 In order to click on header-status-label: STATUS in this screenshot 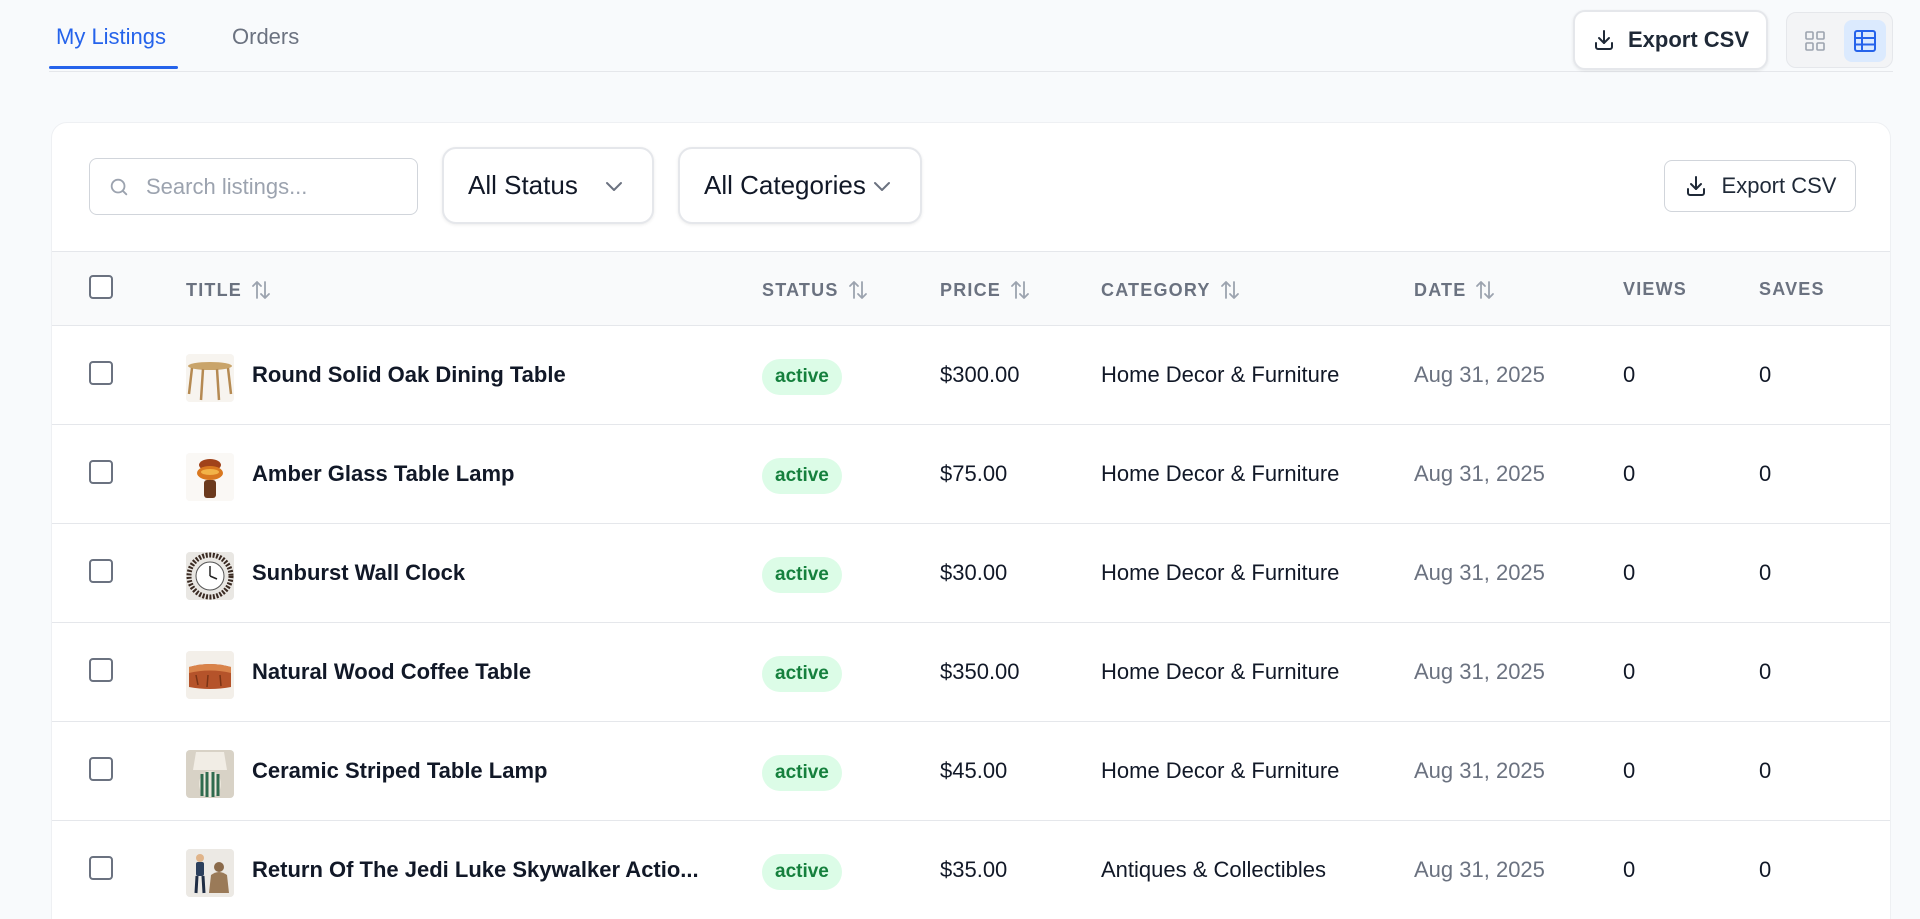, I will do `click(800, 289)`.